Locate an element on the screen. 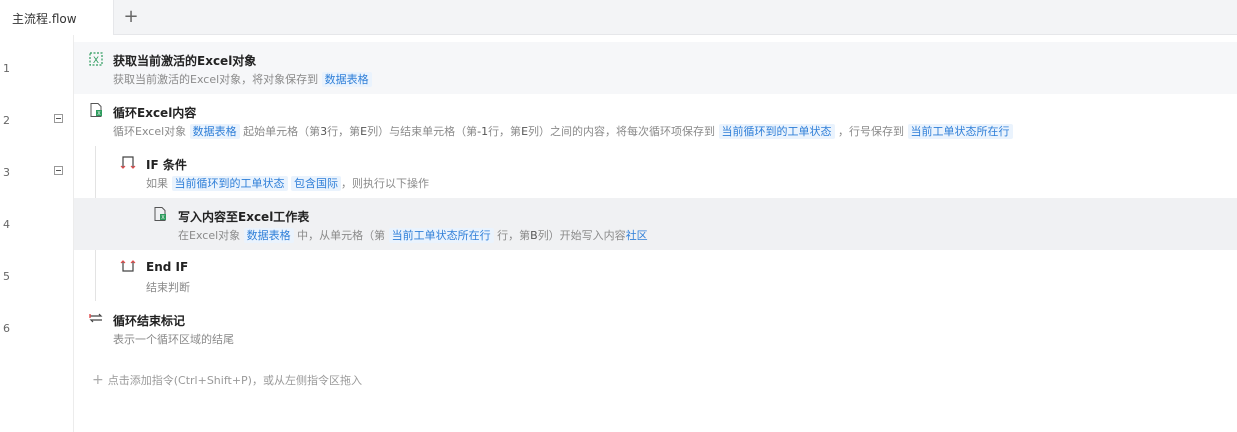  excel-loop-icon: X is located at coordinates (96, 110).